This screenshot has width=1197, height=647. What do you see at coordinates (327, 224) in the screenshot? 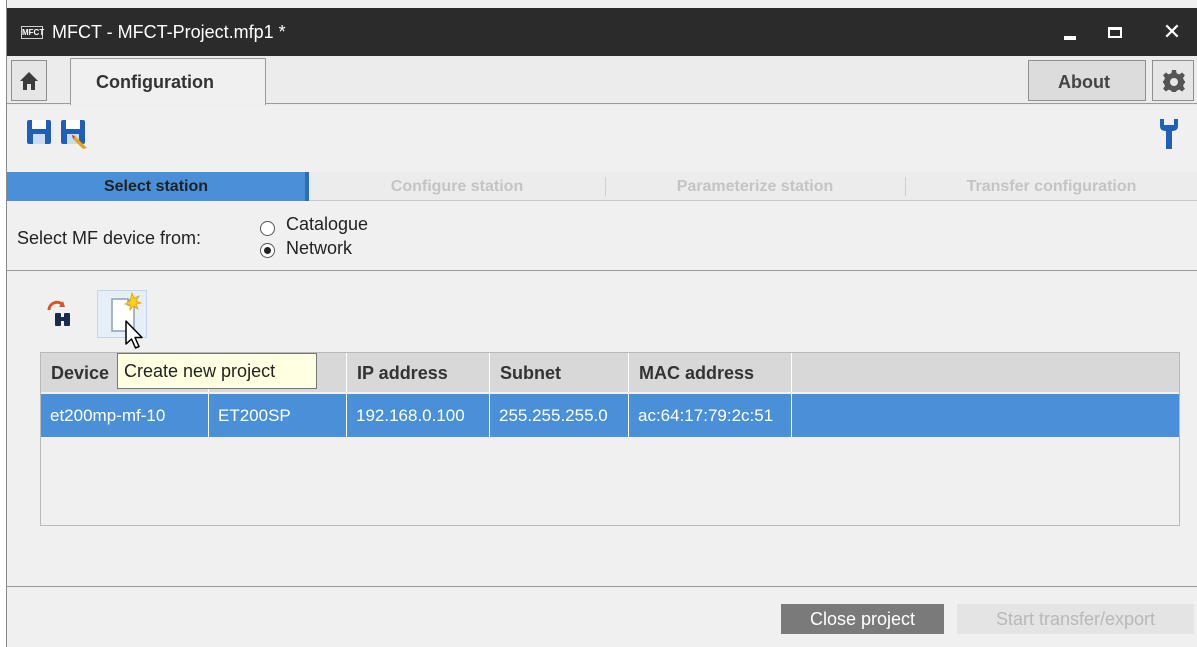
I see `radio-catalogue-label: Catalogue` at bounding box center [327, 224].